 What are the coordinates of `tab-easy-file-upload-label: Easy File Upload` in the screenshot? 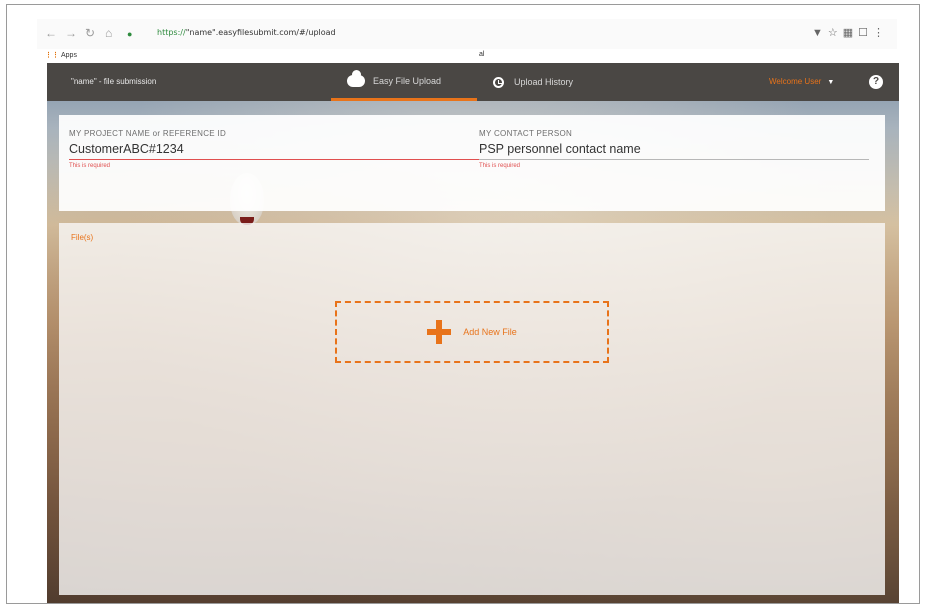 It's located at (407, 80).